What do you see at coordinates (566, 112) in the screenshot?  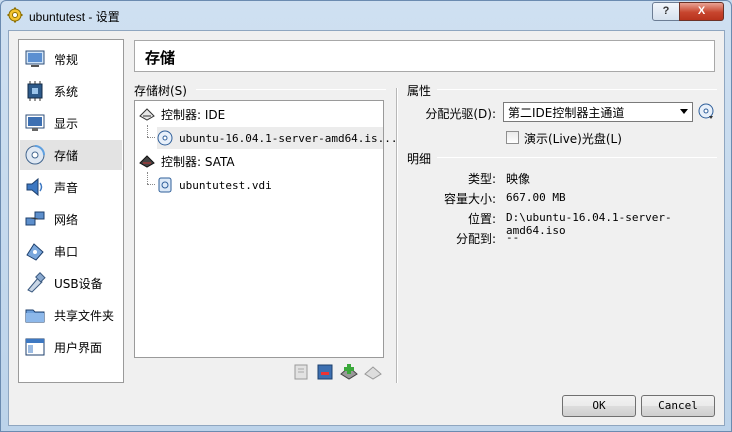 I see `optical-drive-value: 第二IDE控制器主通道` at bounding box center [566, 112].